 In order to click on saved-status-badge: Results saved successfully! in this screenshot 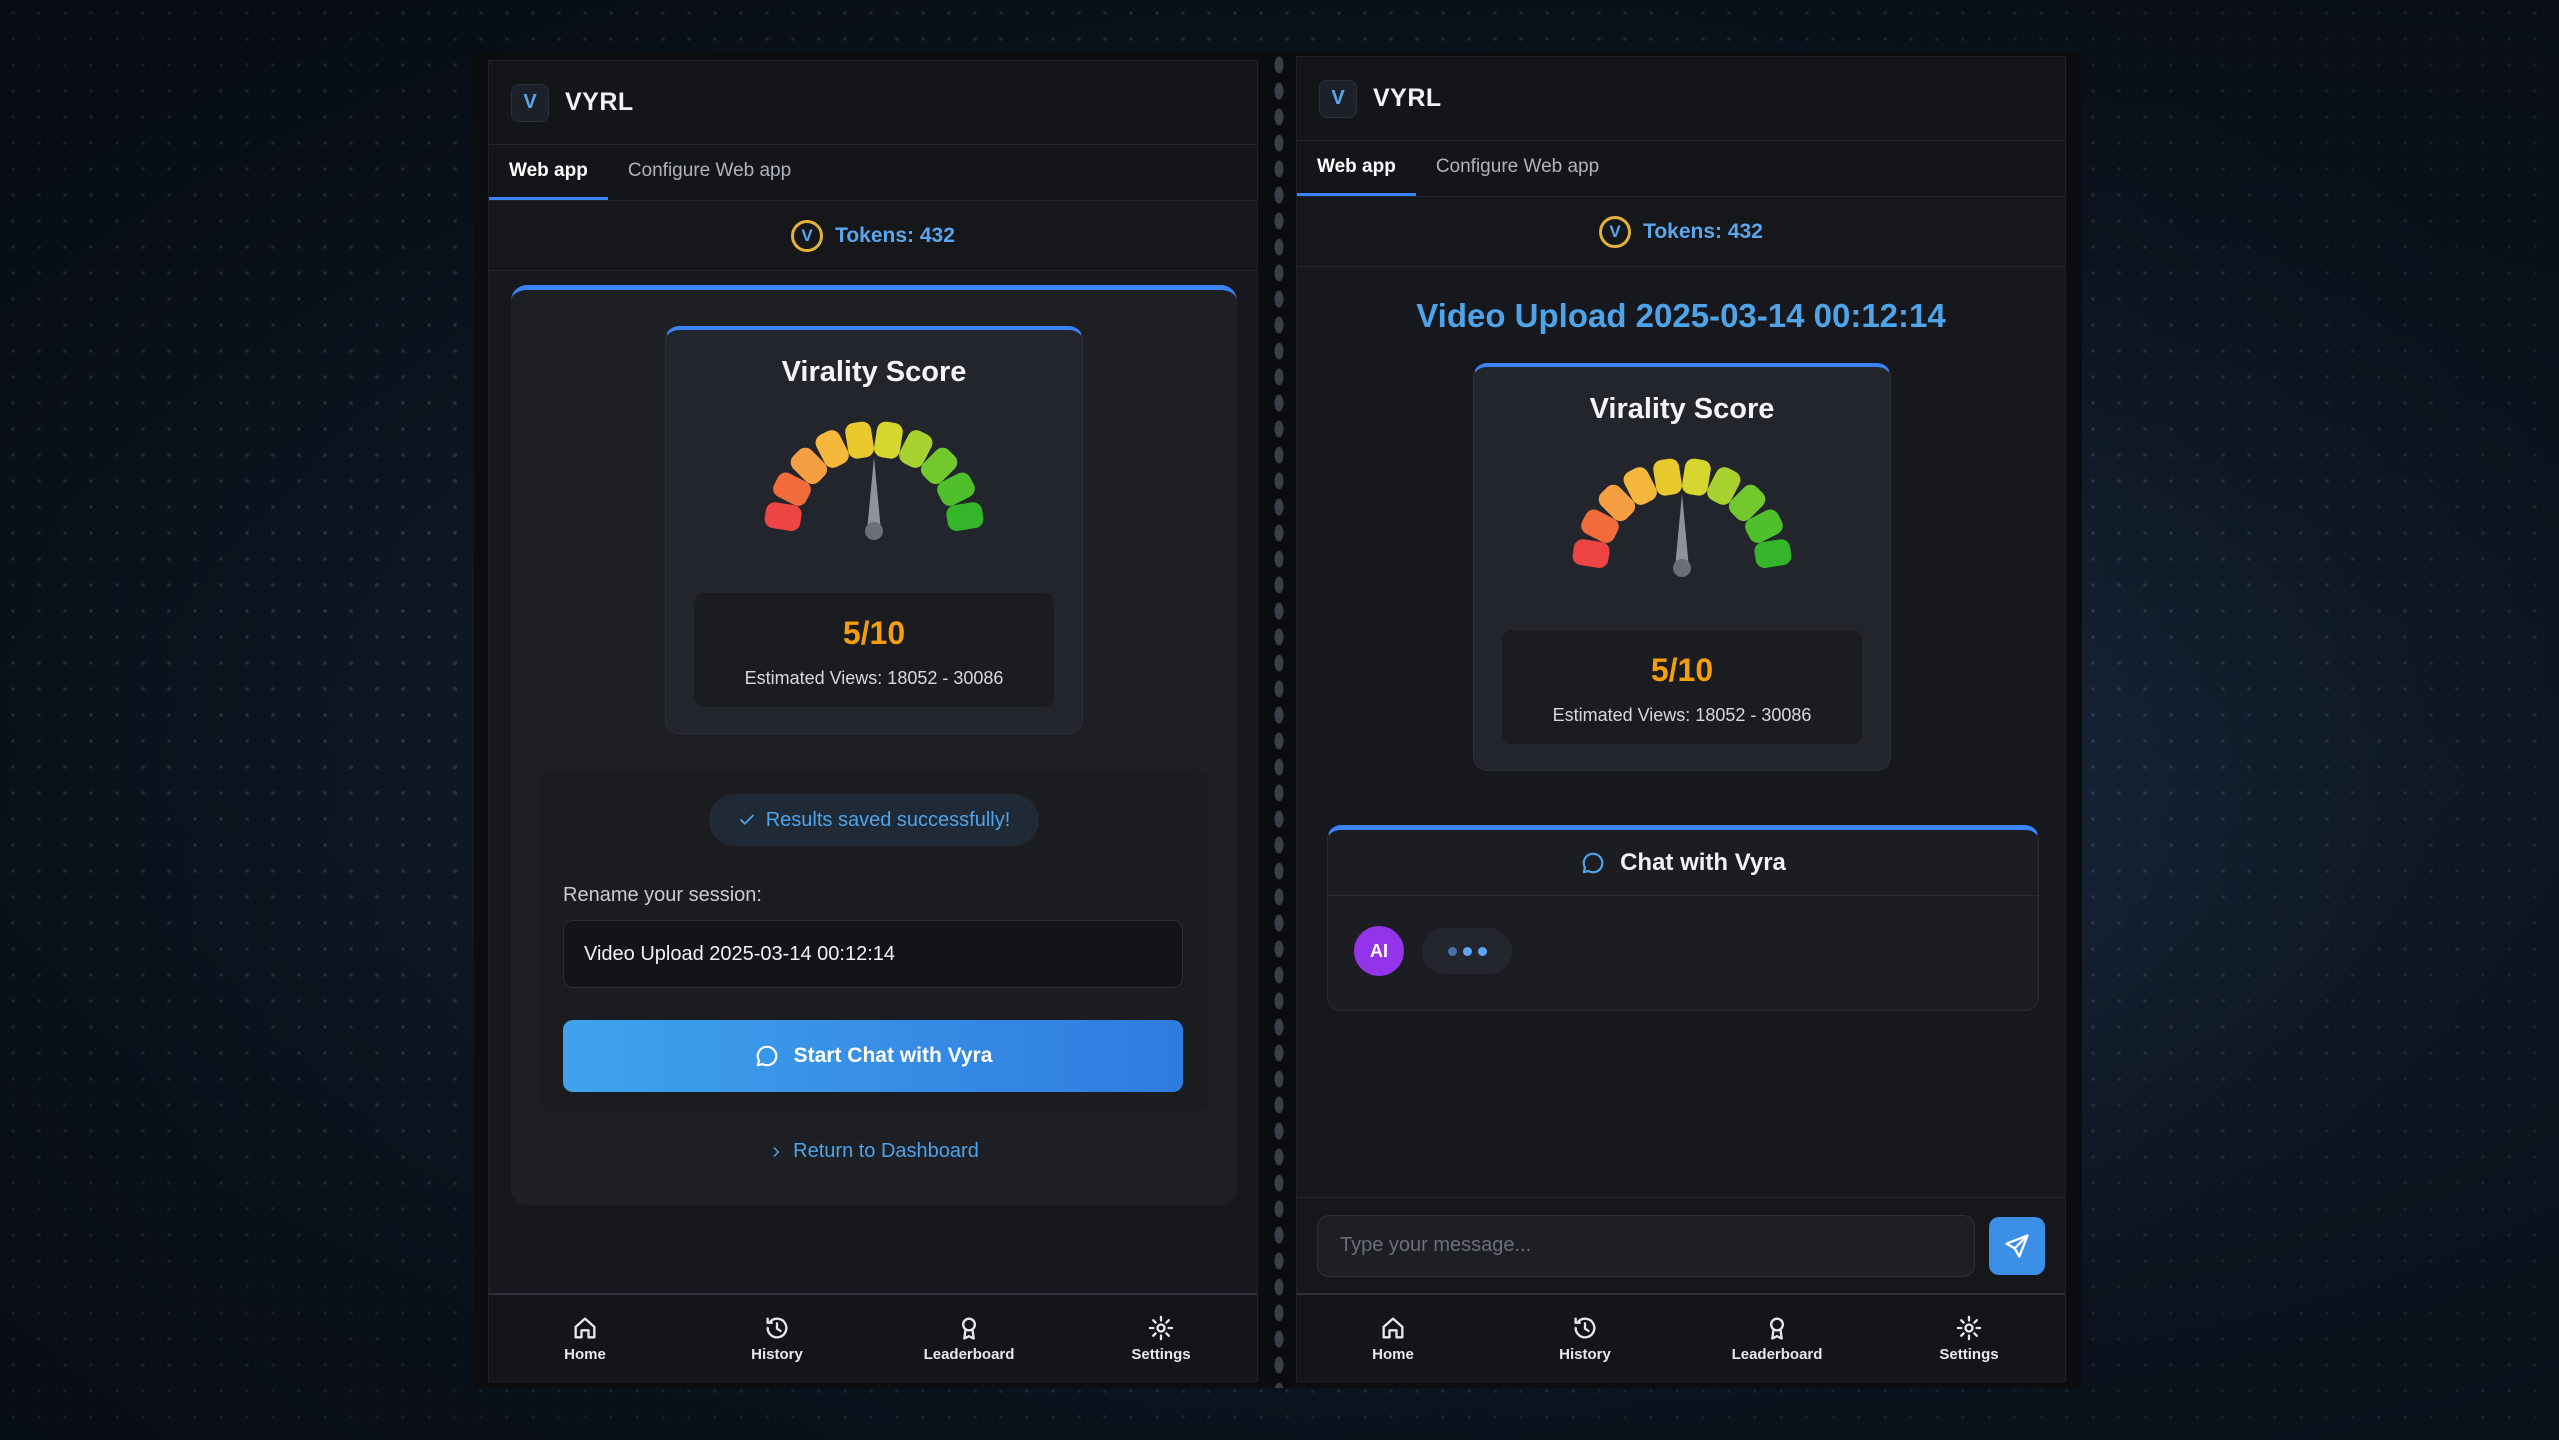, I will do `click(874, 820)`.